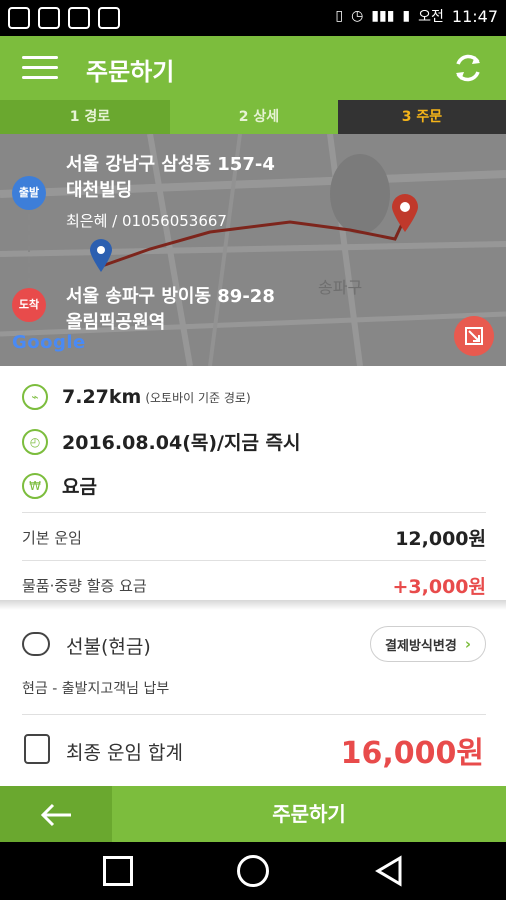 The height and width of the screenshot is (900, 506). What do you see at coordinates (170, 310) in the screenshot?
I see `end-address: 서울 송파구 방이동 89-28 올림픽공원역` at bounding box center [170, 310].